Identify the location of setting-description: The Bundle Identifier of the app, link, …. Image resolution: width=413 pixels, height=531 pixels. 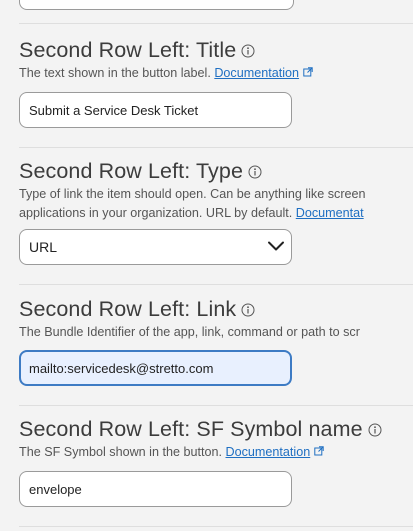
(189, 332).